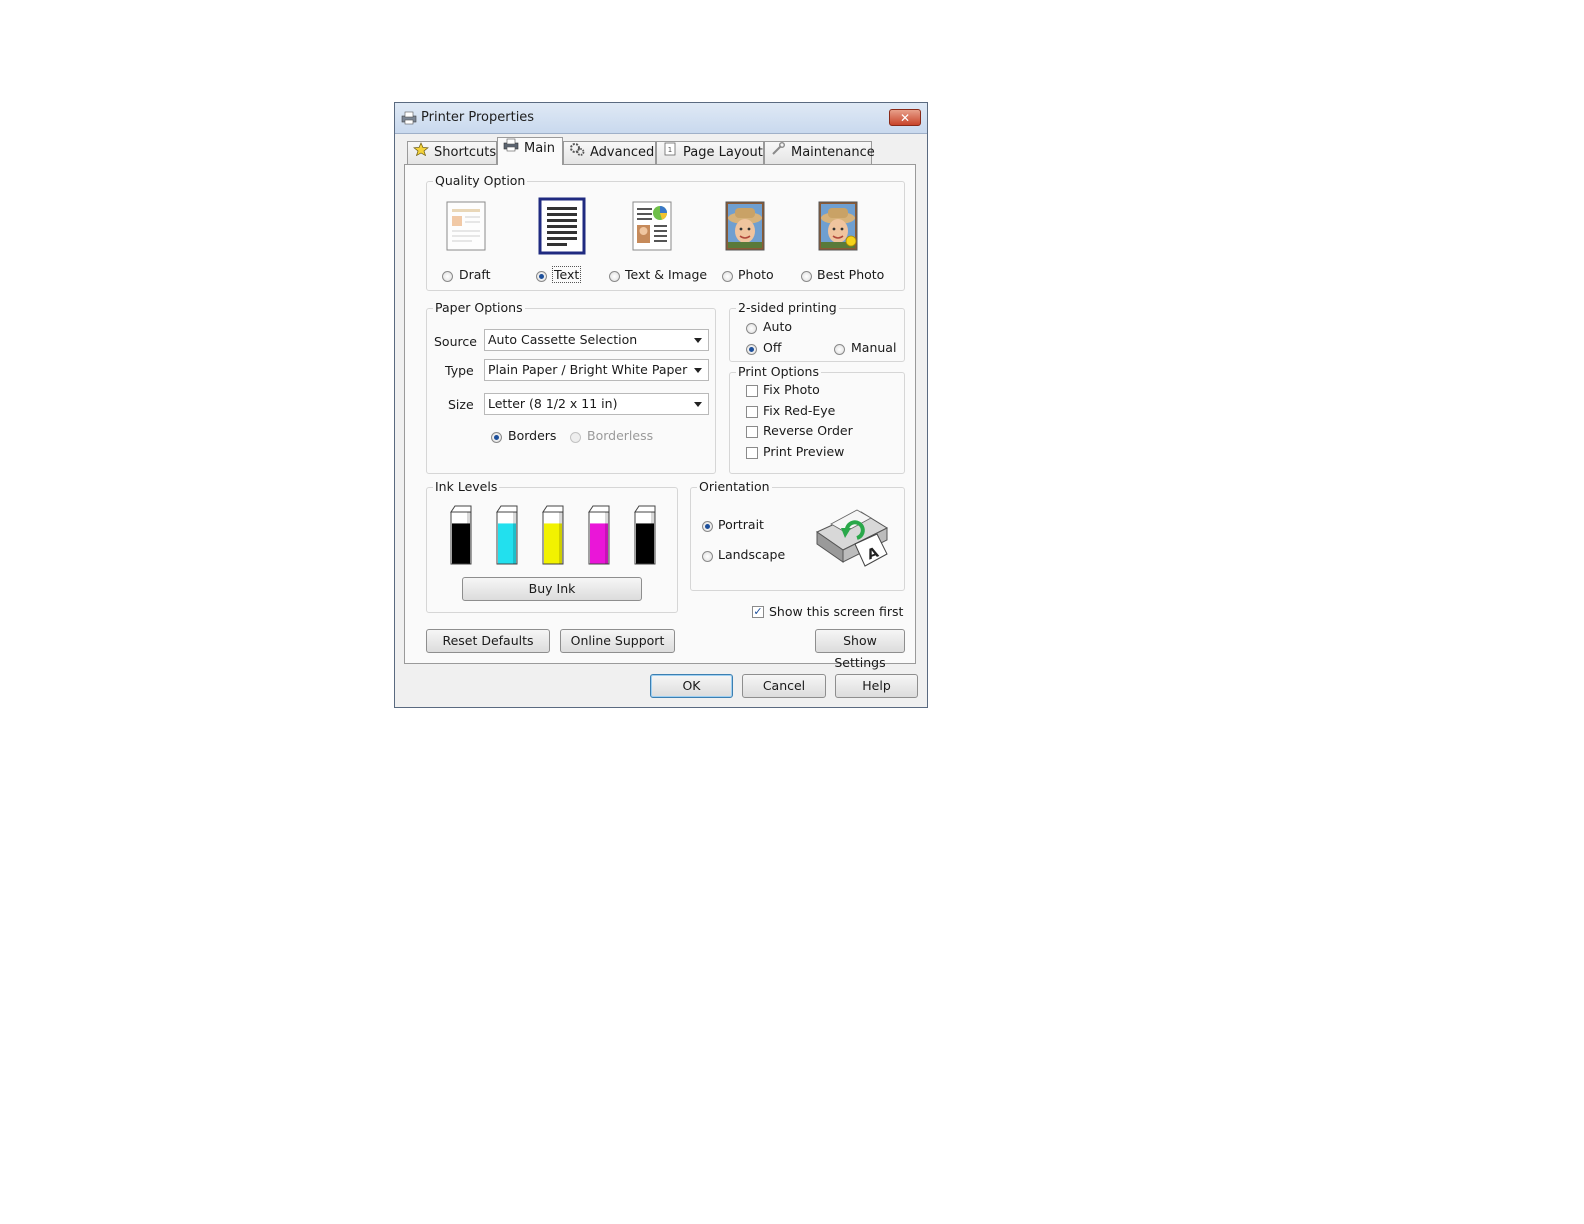 The height and width of the screenshot is (1224, 1584). I want to click on tab-page-layout: 1 Page Layout, so click(710, 152).